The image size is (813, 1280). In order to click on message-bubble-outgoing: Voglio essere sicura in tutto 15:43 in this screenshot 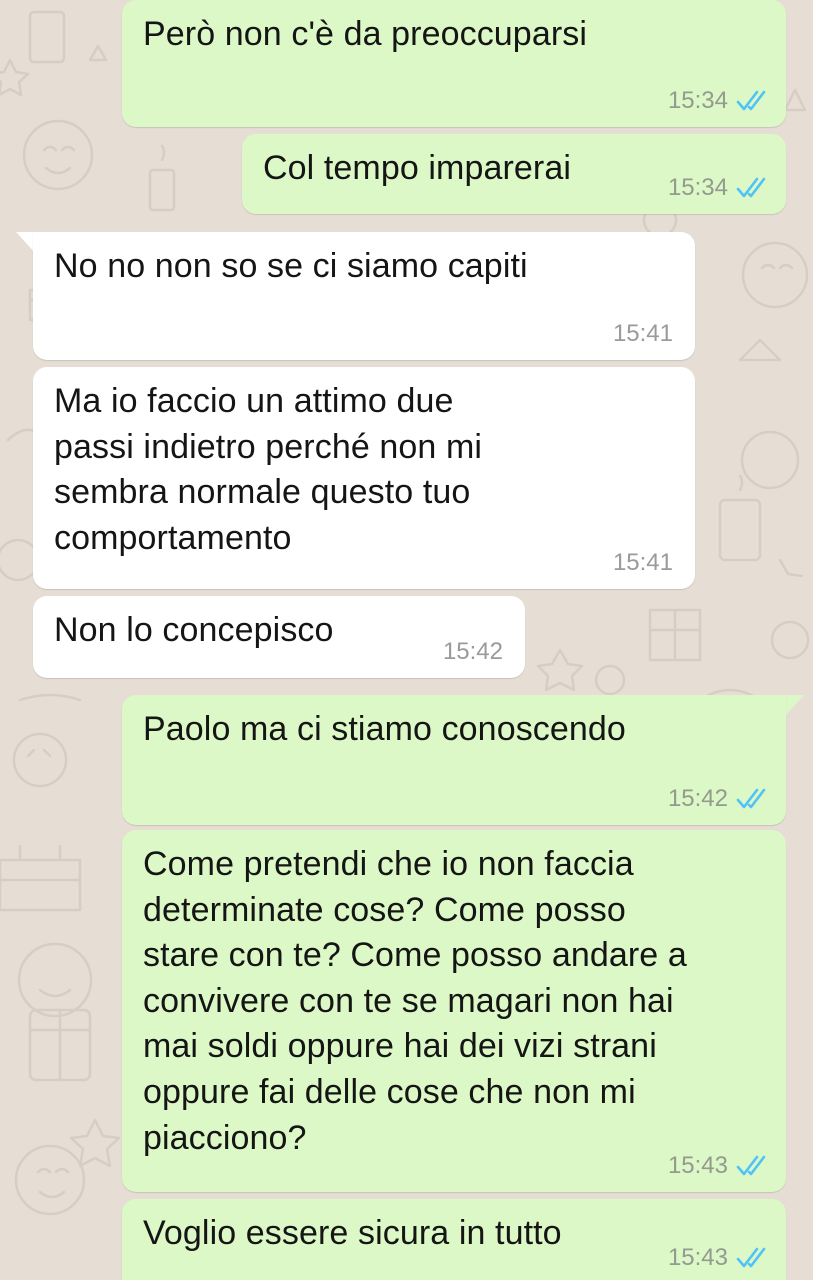, I will do `click(454, 1239)`.